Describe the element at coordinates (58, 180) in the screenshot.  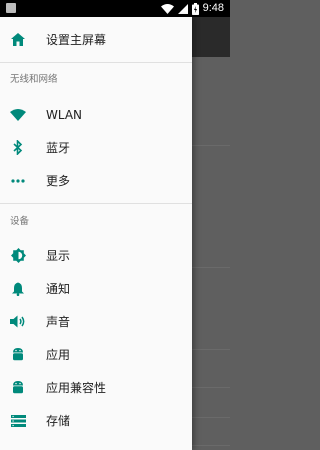
I see `drawer-item-label: 更多` at that location.